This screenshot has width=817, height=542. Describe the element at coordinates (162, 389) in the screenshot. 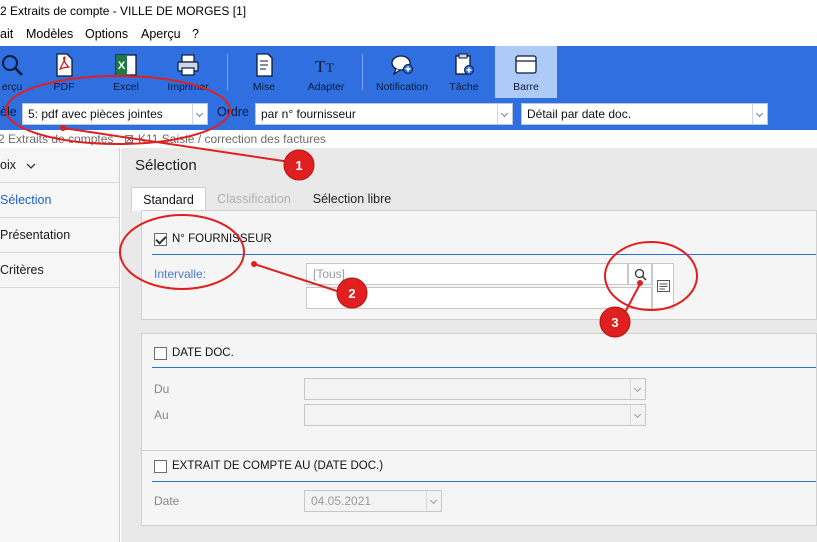

I see `date-from-label: Du` at that location.